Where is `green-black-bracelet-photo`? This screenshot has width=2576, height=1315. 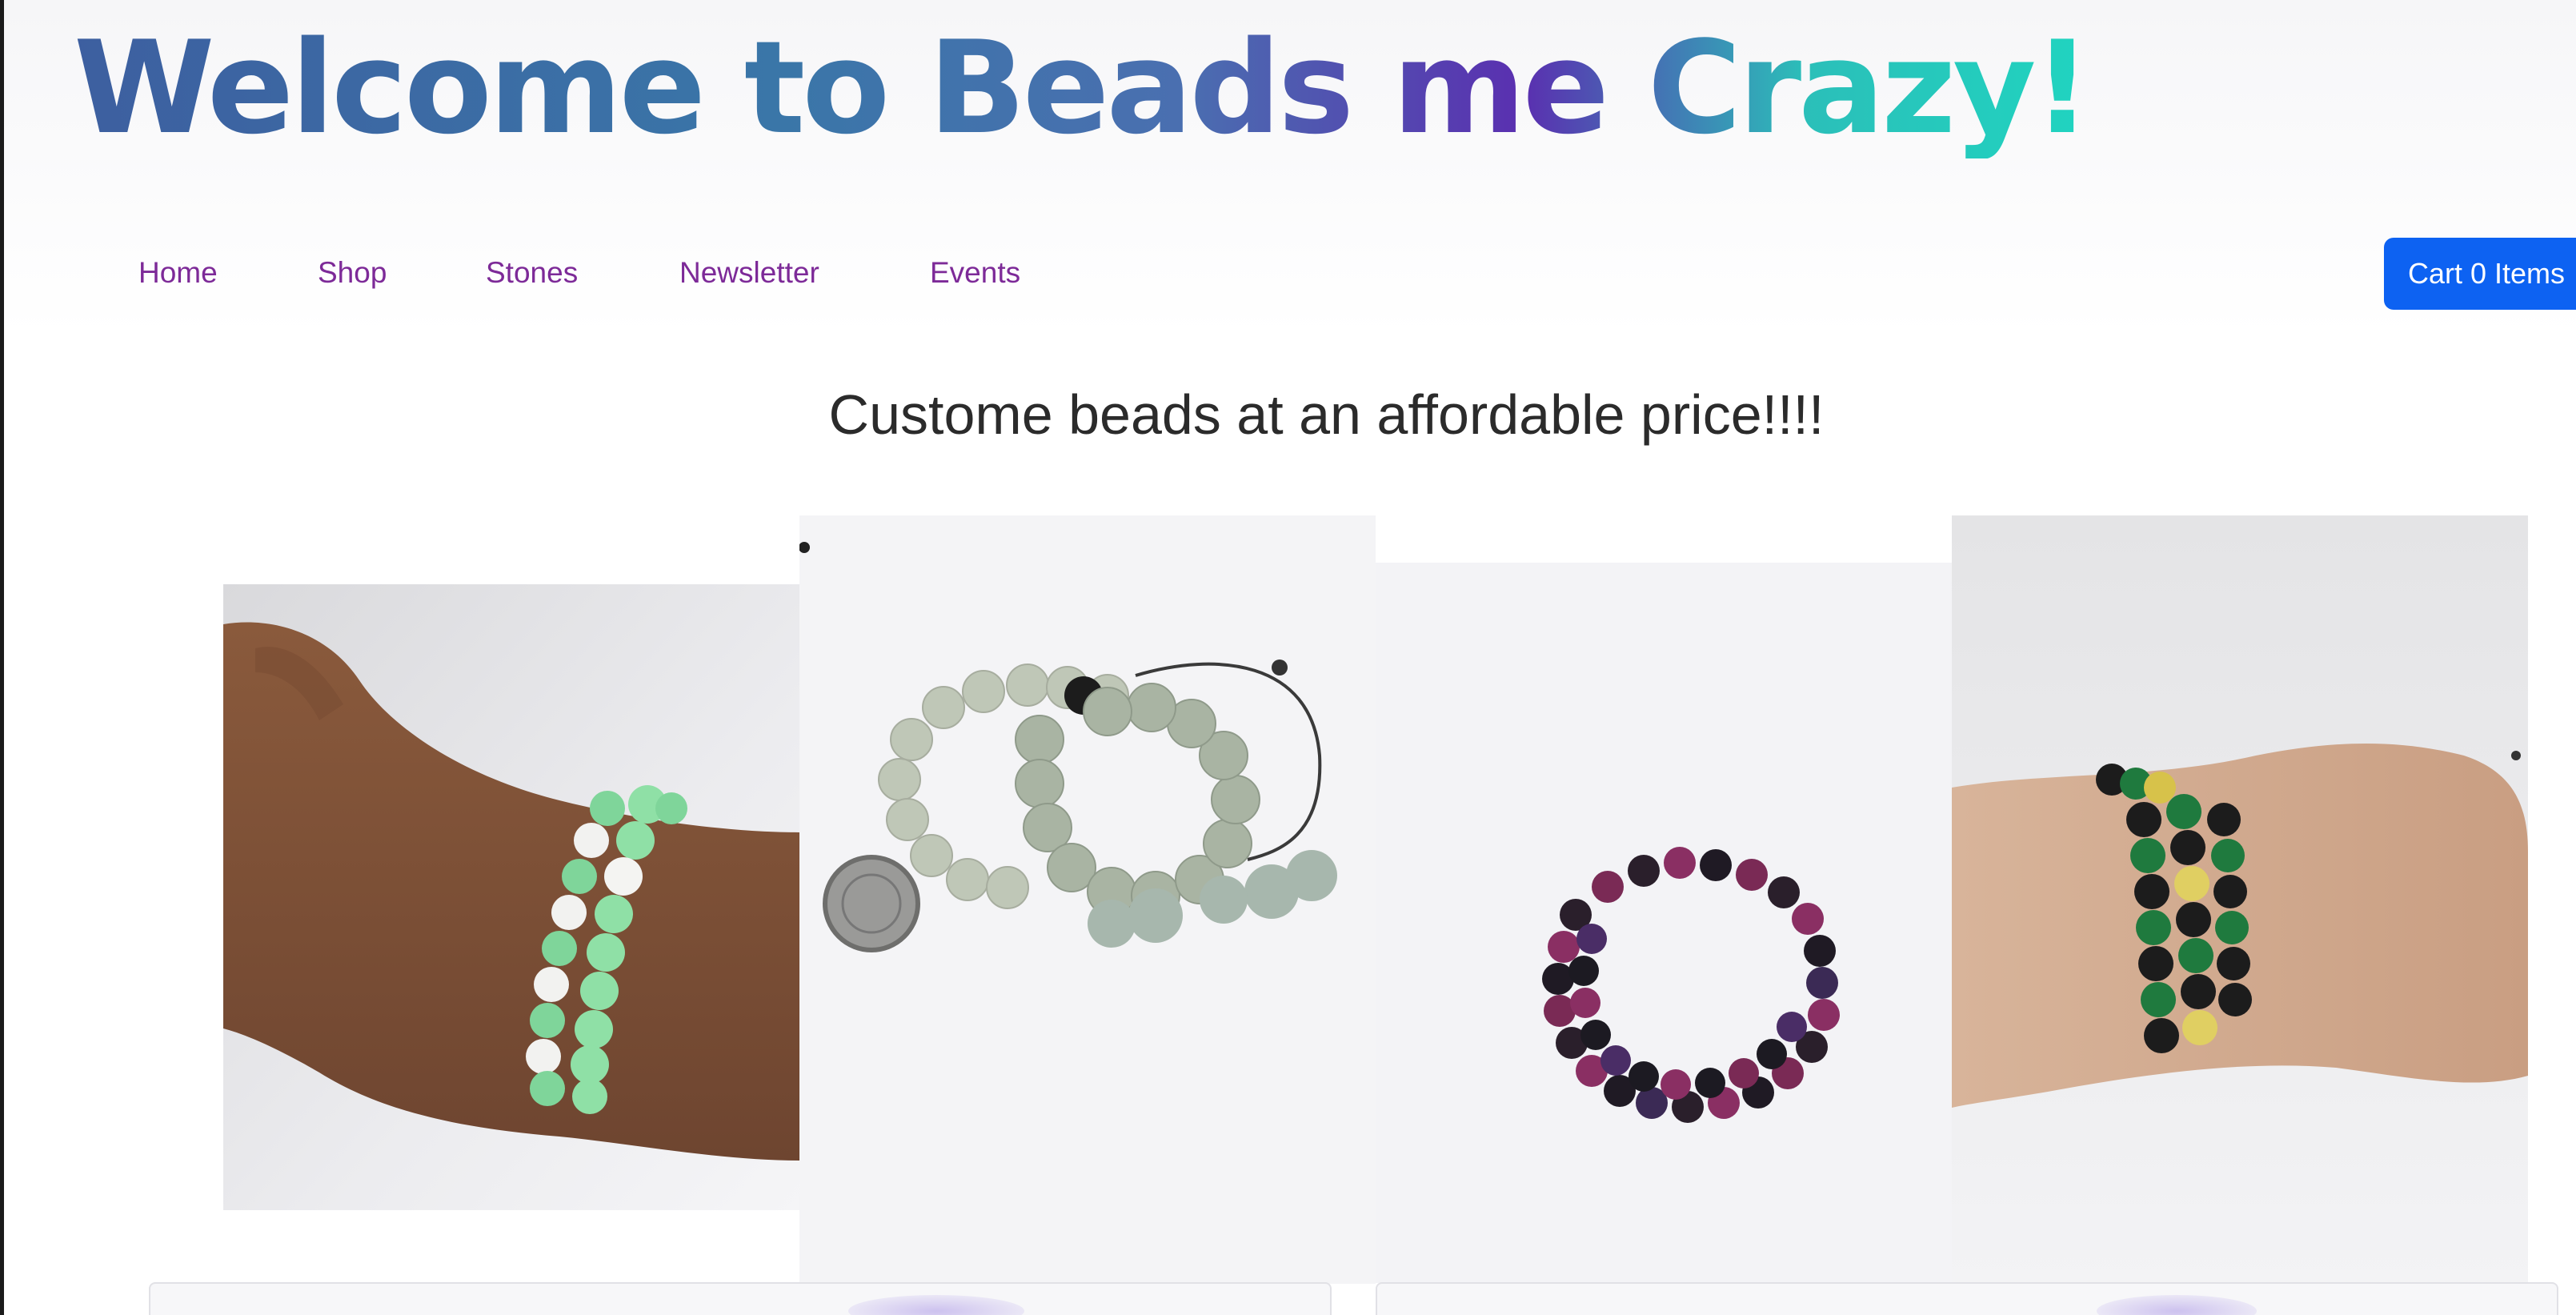 green-black-bracelet-photo is located at coordinates (2240, 899).